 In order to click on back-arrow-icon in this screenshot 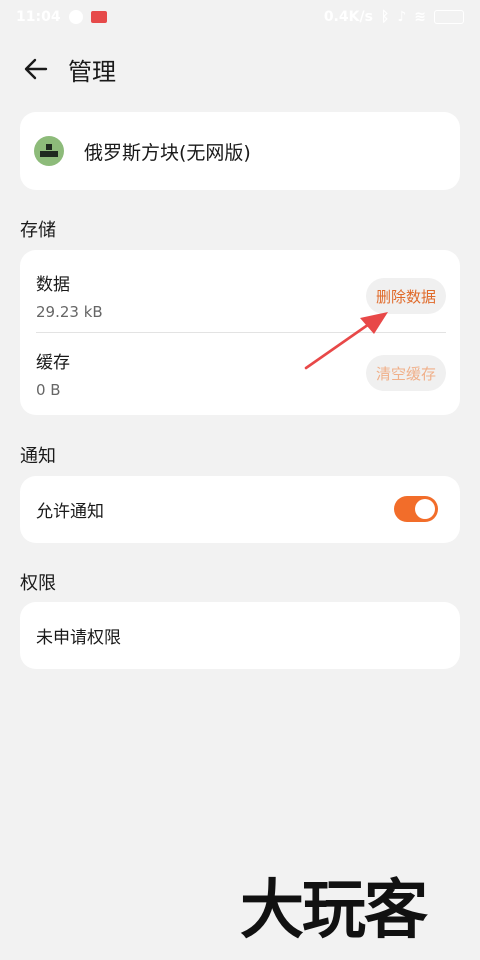, I will do `click(36, 69)`.